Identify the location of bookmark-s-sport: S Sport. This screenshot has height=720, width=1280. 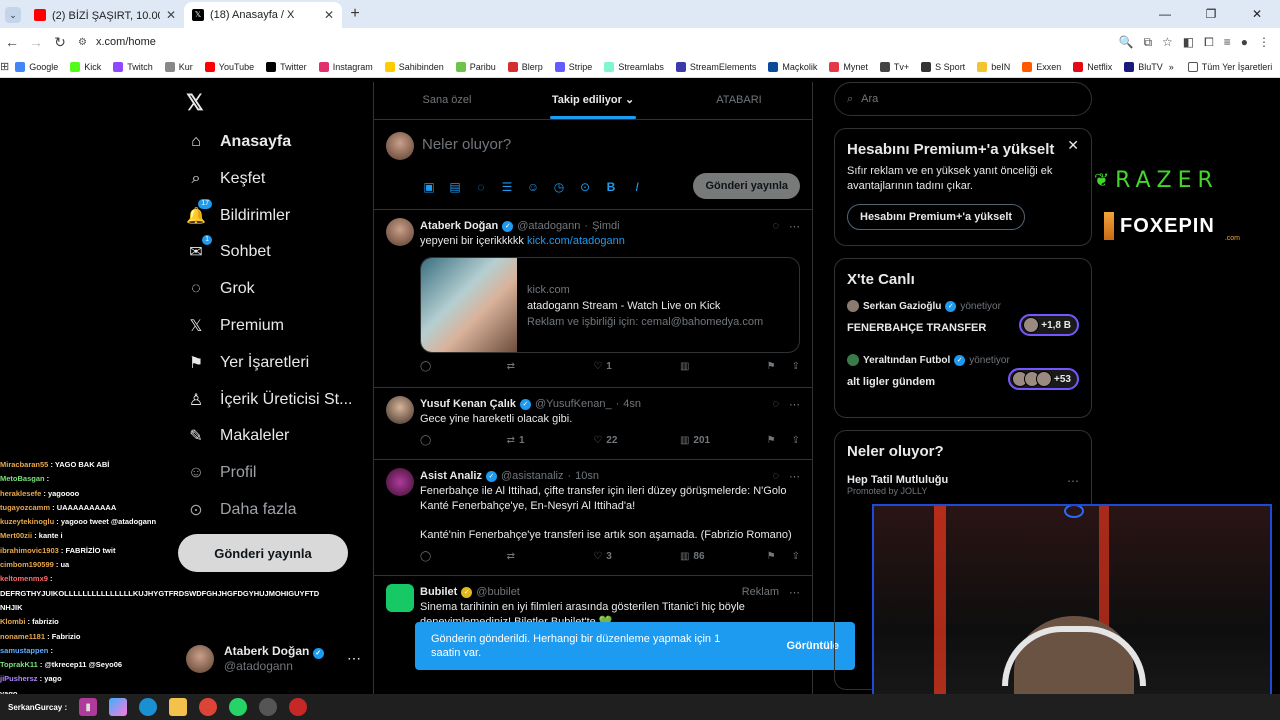
(943, 66).